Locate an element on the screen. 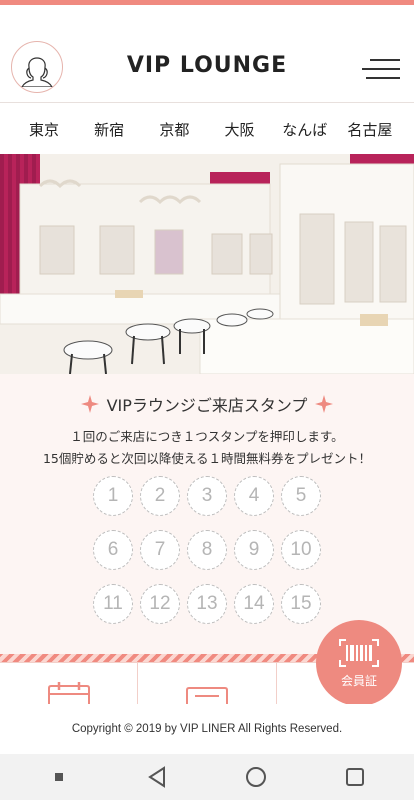 The image size is (414, 800). site-logo: VIP LOUNGE is located at coordinates (207, 65).